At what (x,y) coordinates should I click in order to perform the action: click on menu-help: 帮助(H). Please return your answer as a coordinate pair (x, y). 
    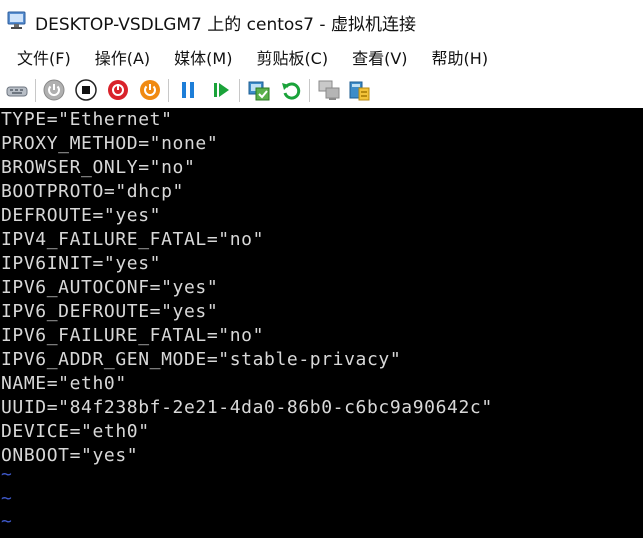
    Looking at the image, I should click on (460, 57).